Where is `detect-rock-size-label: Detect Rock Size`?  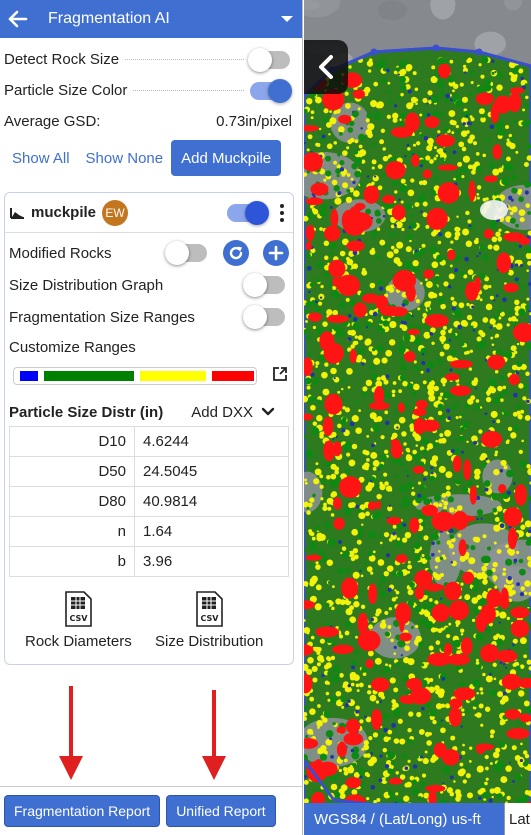 detect-rock-size-label: Detect Rock Size is located at coordinates (62, 59).